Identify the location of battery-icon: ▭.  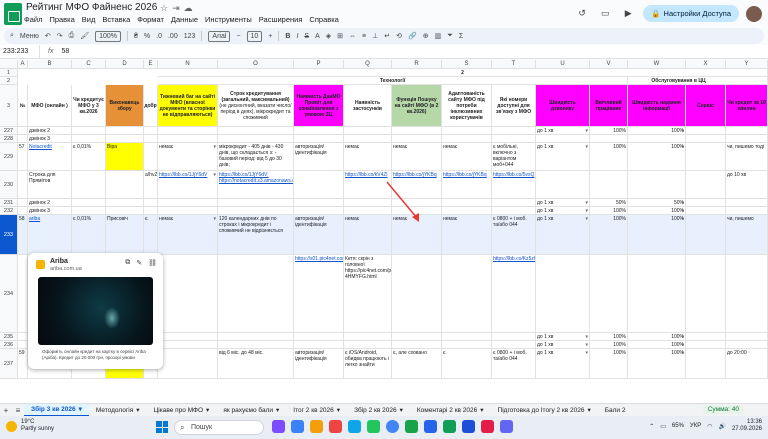
(663, 426).